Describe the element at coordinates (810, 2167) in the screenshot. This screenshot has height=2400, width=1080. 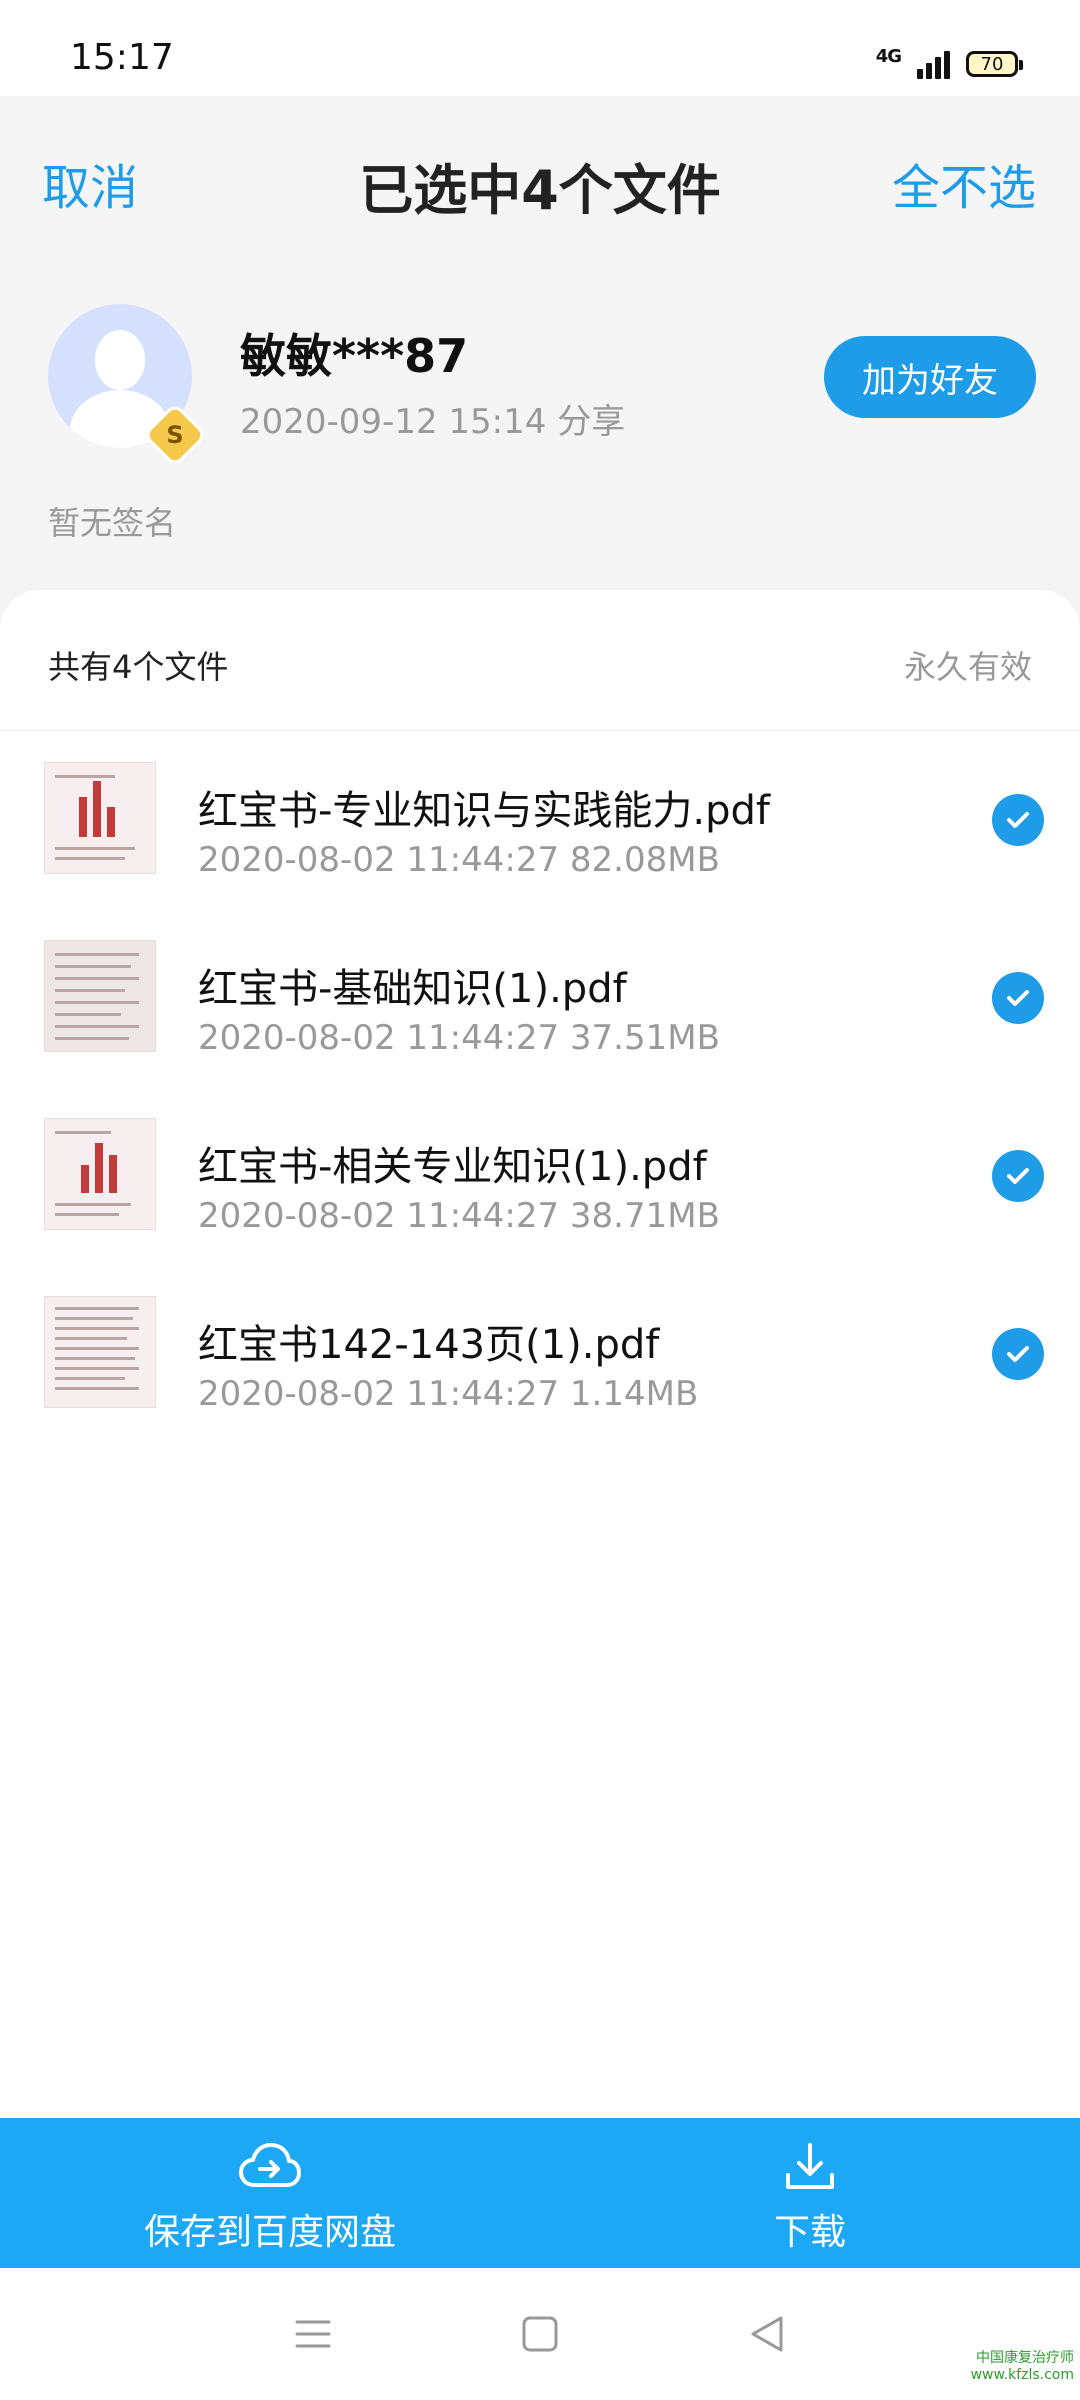
I see `download-icon` at that location.